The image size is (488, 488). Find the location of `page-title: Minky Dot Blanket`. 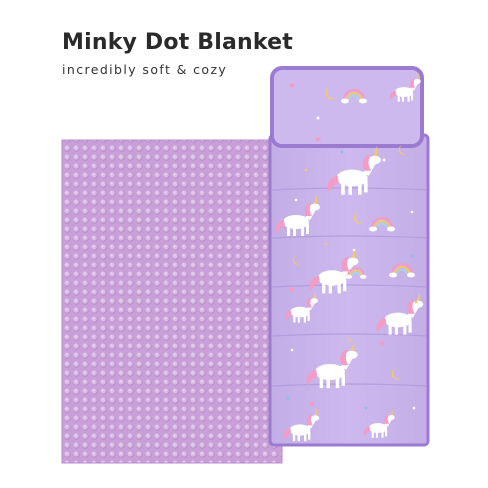

page-title: Minky Dot Blanket is located at coordinates (177, 42).